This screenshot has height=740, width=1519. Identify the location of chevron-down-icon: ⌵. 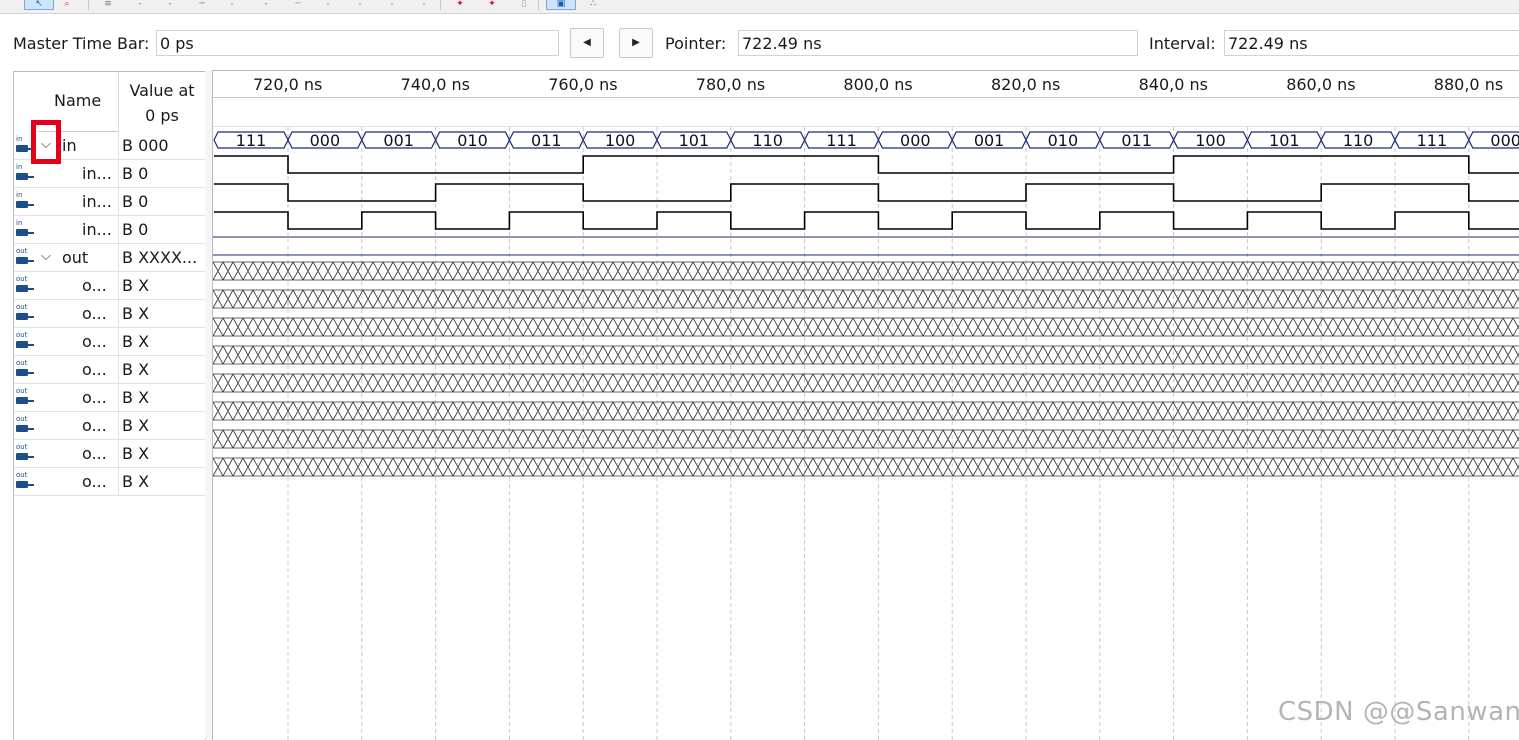
(50, 257).